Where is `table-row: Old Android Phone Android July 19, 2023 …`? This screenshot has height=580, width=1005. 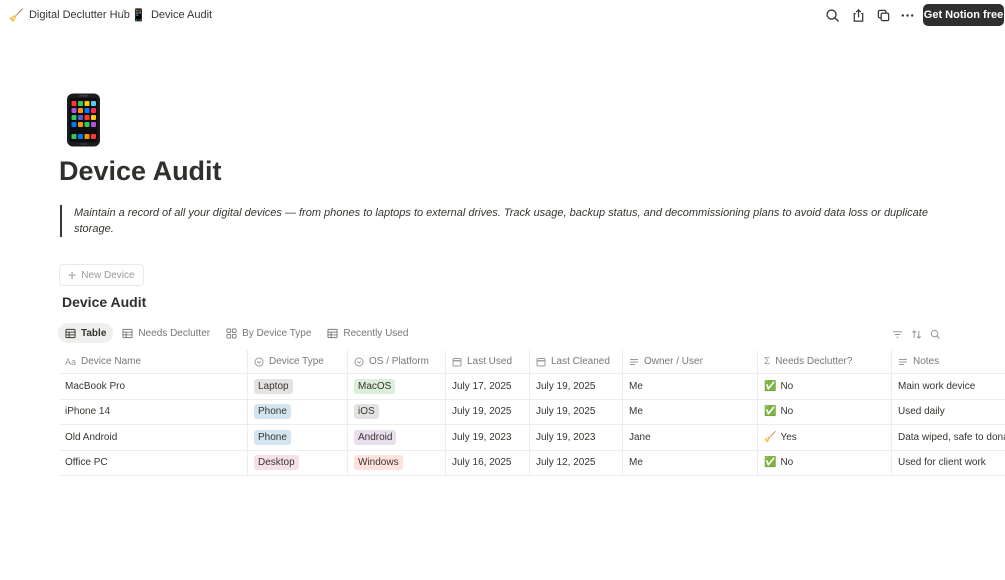
table-row: Old Android Phone Android July 19, 2023 … is located at coordinates (532, 438).